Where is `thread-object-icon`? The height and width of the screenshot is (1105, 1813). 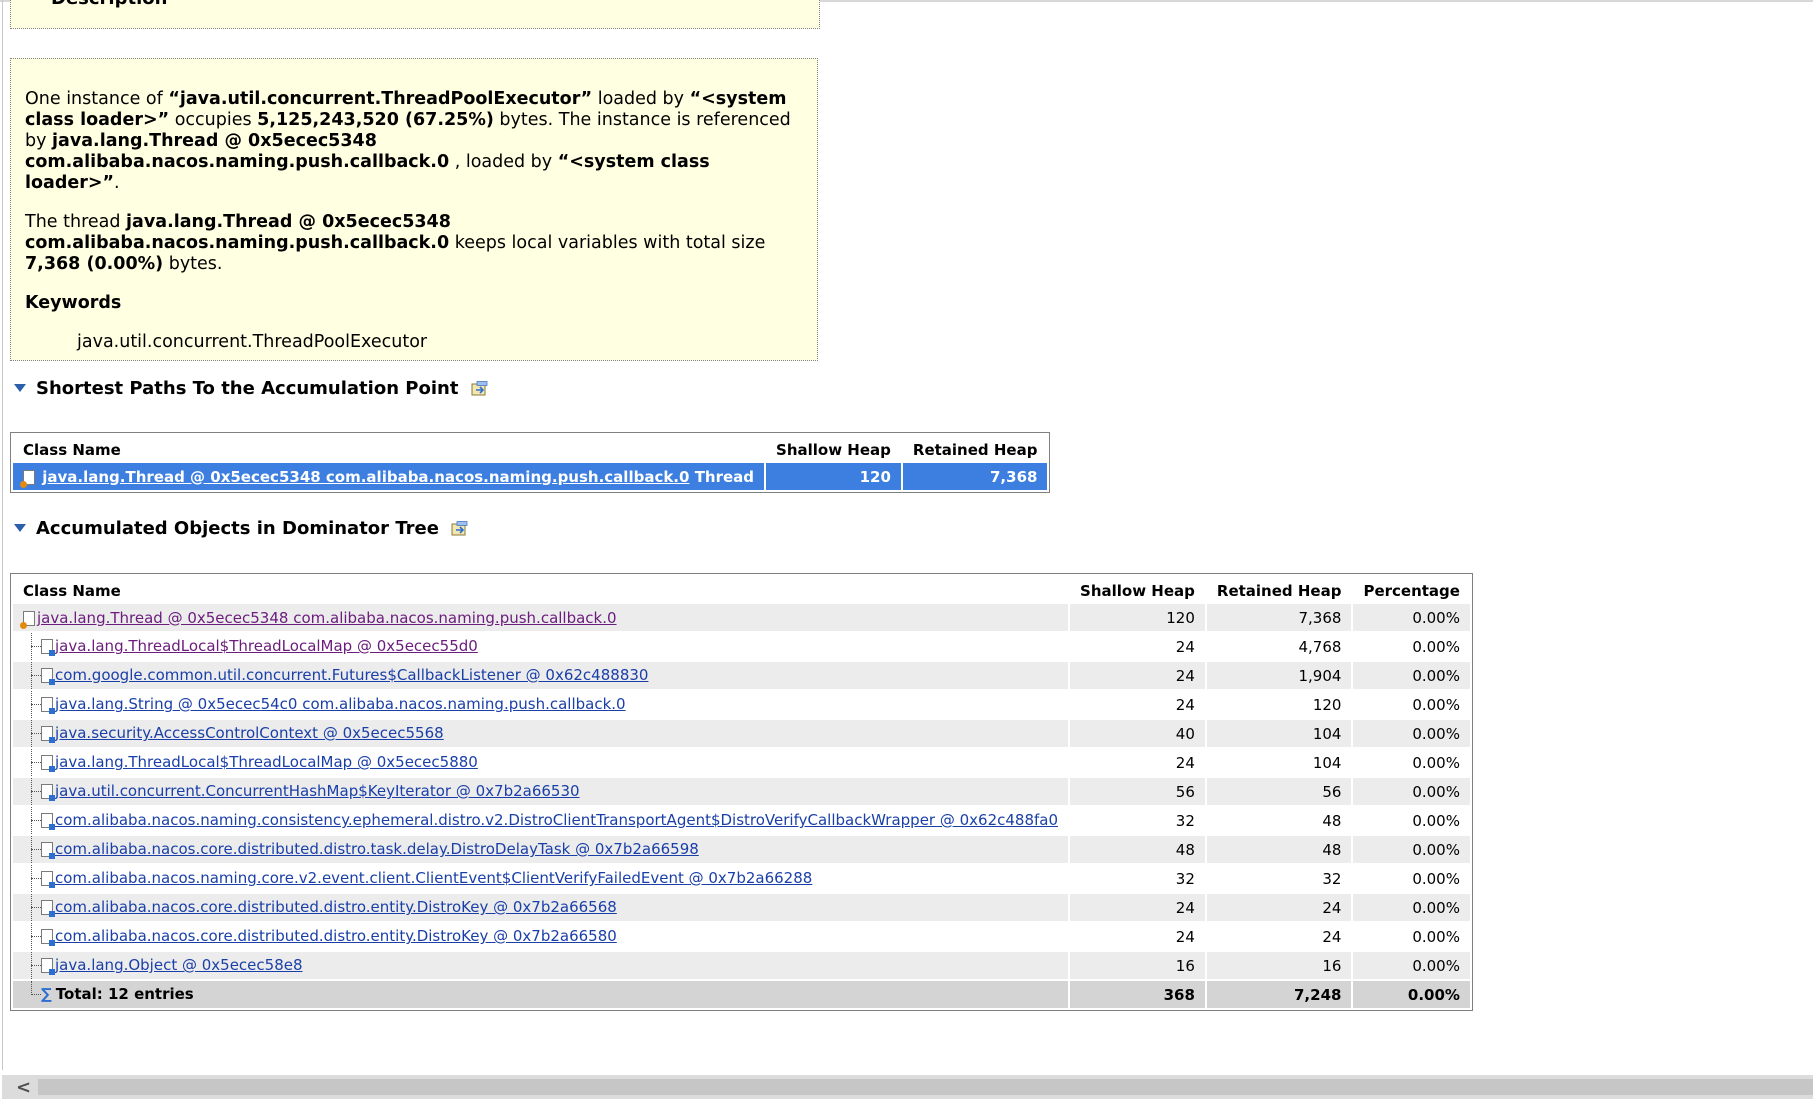
thread-object-icon is located at coordinates (27, 619).